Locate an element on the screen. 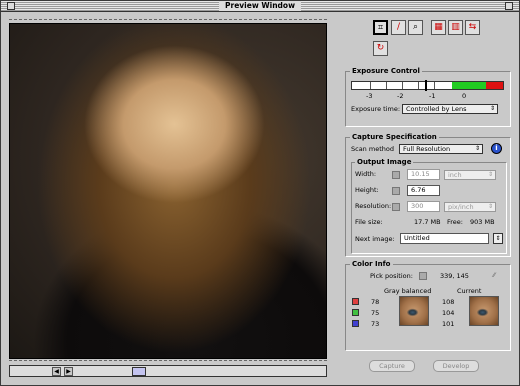 The height and width of the screenshot is (386, 520). scroll-right-arrow: ▶ is located at coordinates (68, 371).